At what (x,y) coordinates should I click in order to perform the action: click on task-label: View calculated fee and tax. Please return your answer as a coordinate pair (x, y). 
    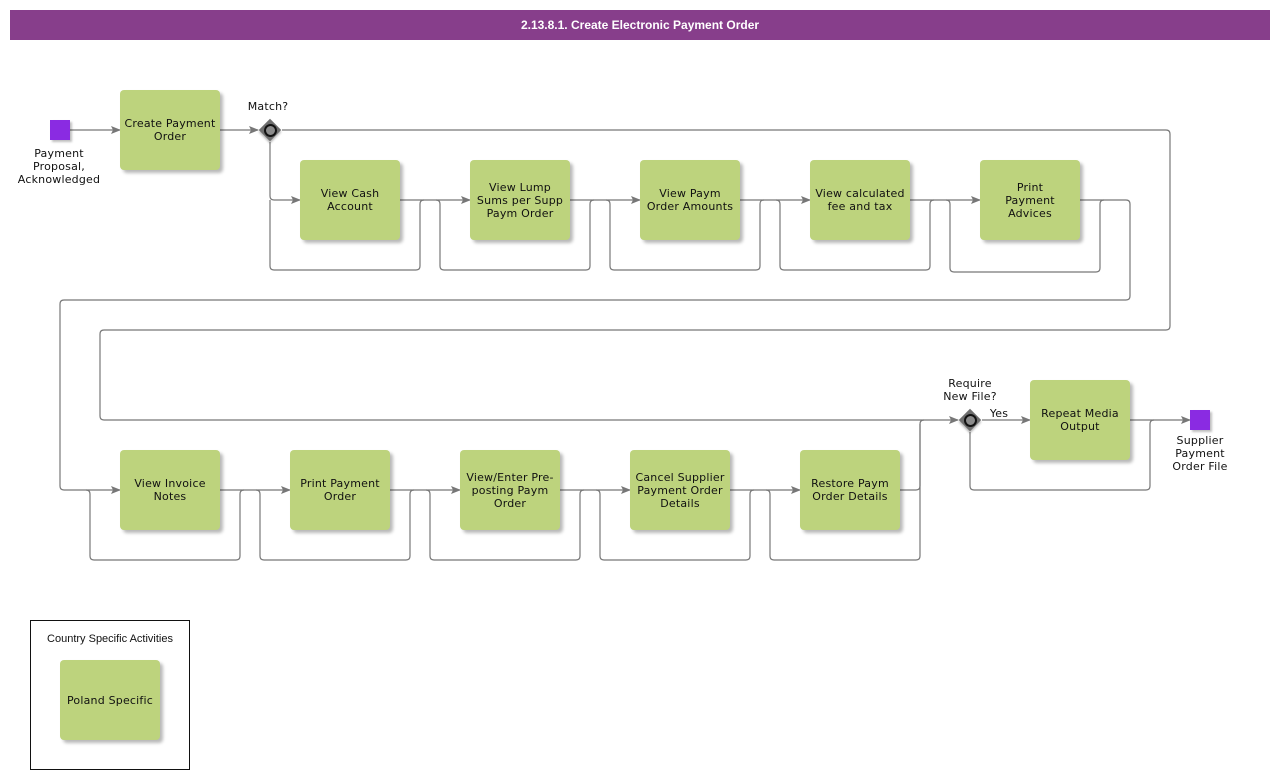
    Looking at the image, I should click on (860, 200).